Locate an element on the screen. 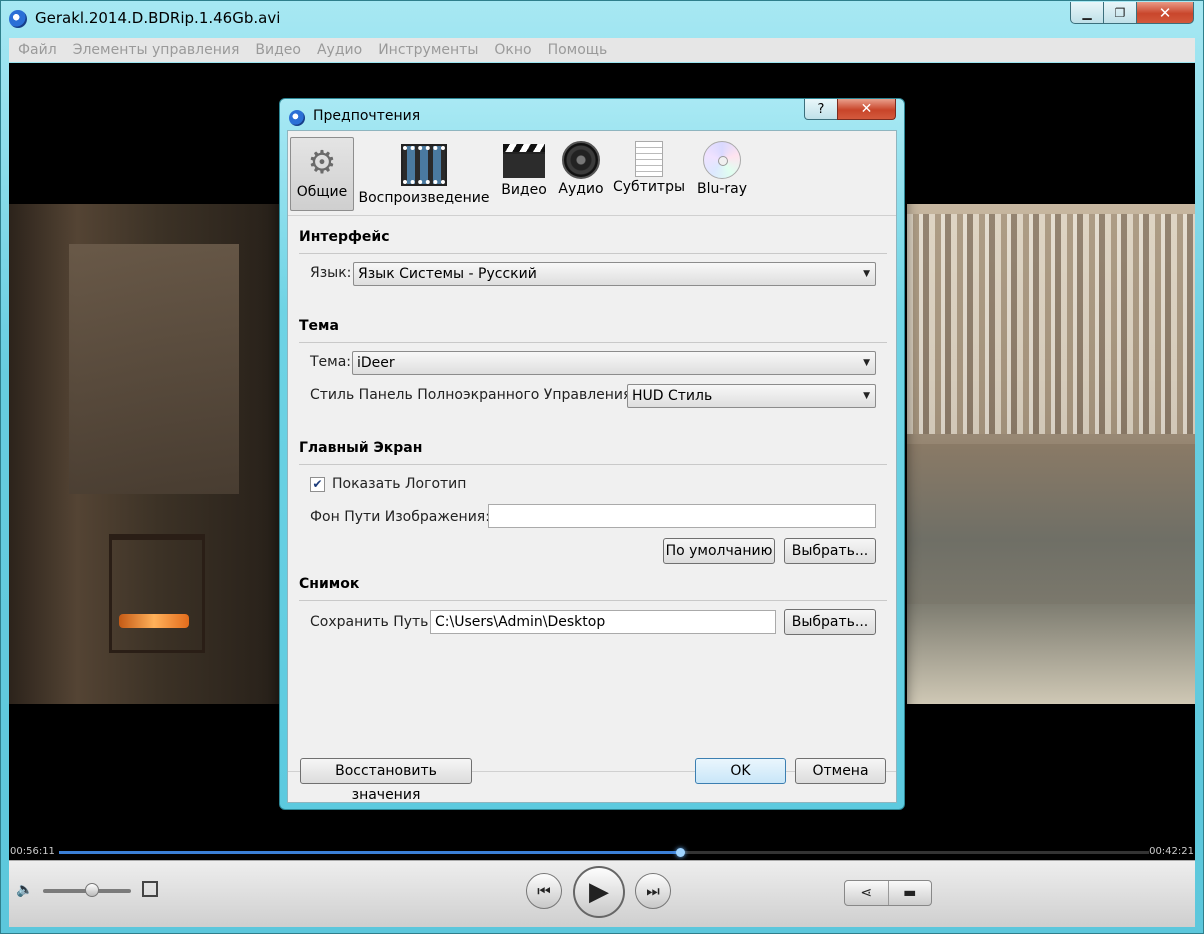 The width and height of the screenshot is (1204, 934). next-button: ⏭ is located at coordinates (653, 891).